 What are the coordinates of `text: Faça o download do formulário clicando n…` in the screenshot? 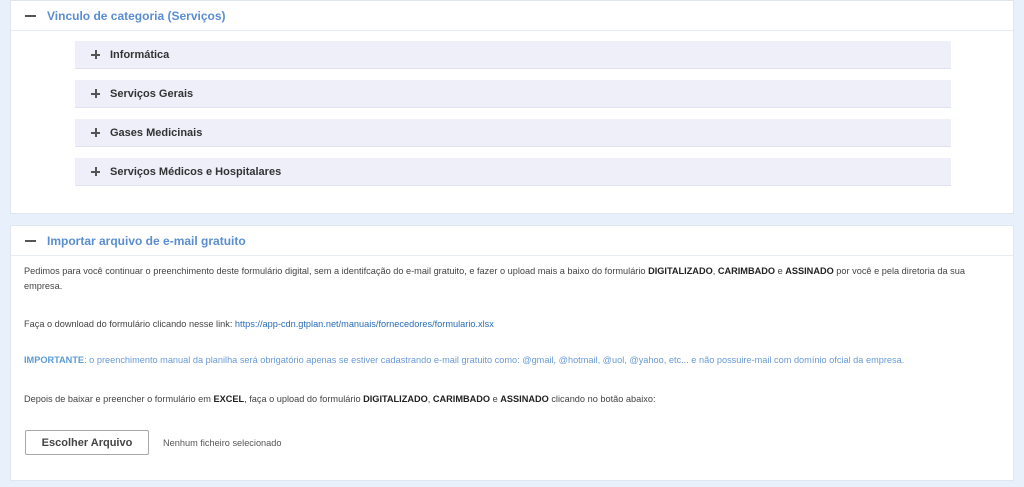 It's located at (129, 324).